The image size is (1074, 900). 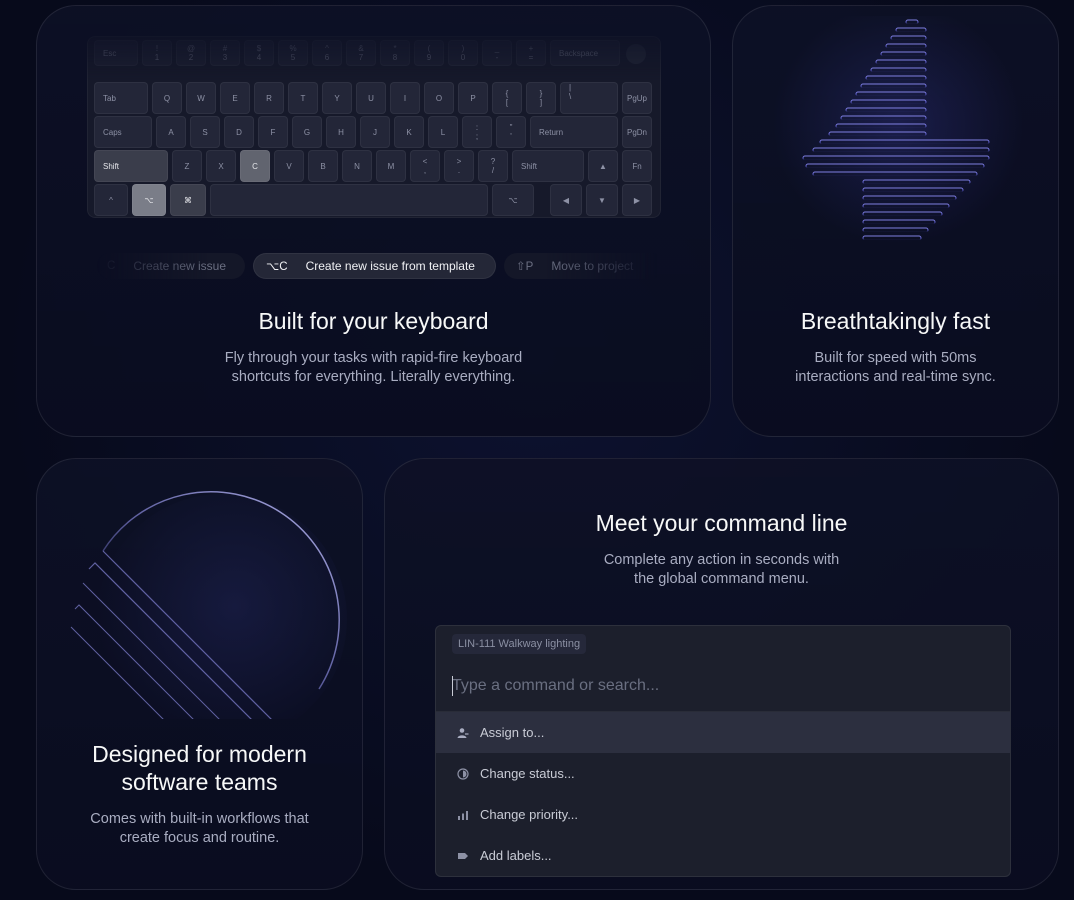 What do you see at coordinates (225, 53) in the screenshot?
I see `key-3: #3` at bounding box center [225, 53].